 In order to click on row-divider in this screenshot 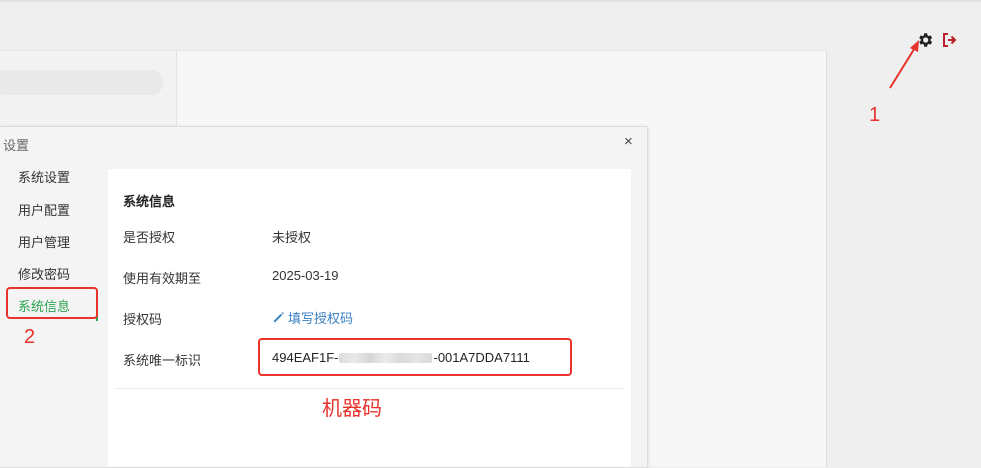, I will do `click(369, 388)`.